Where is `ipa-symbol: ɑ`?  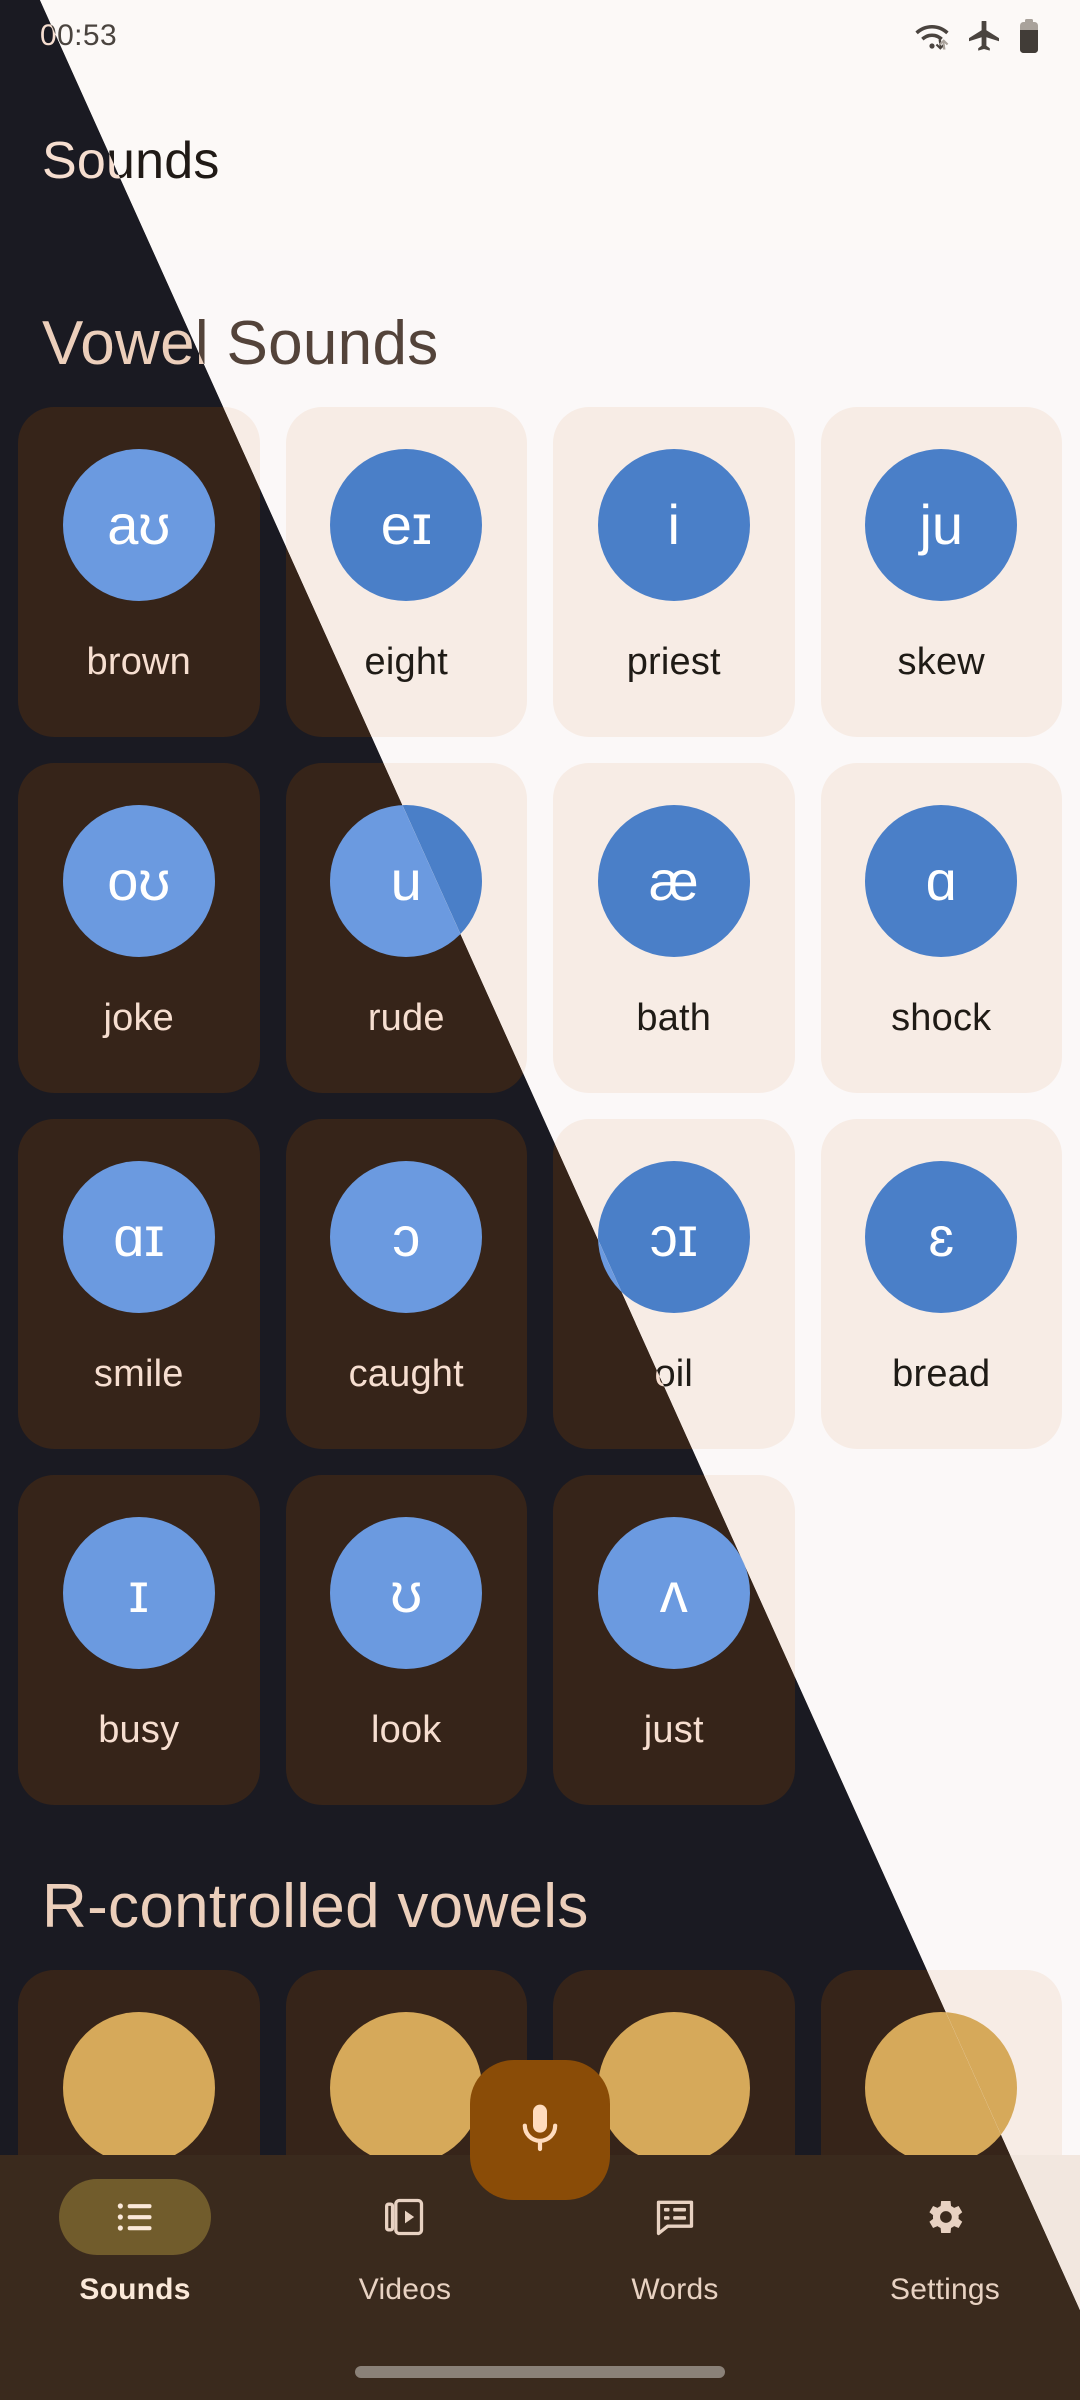
ipa-symbol: ɑ is located at coordinates (941, 881).